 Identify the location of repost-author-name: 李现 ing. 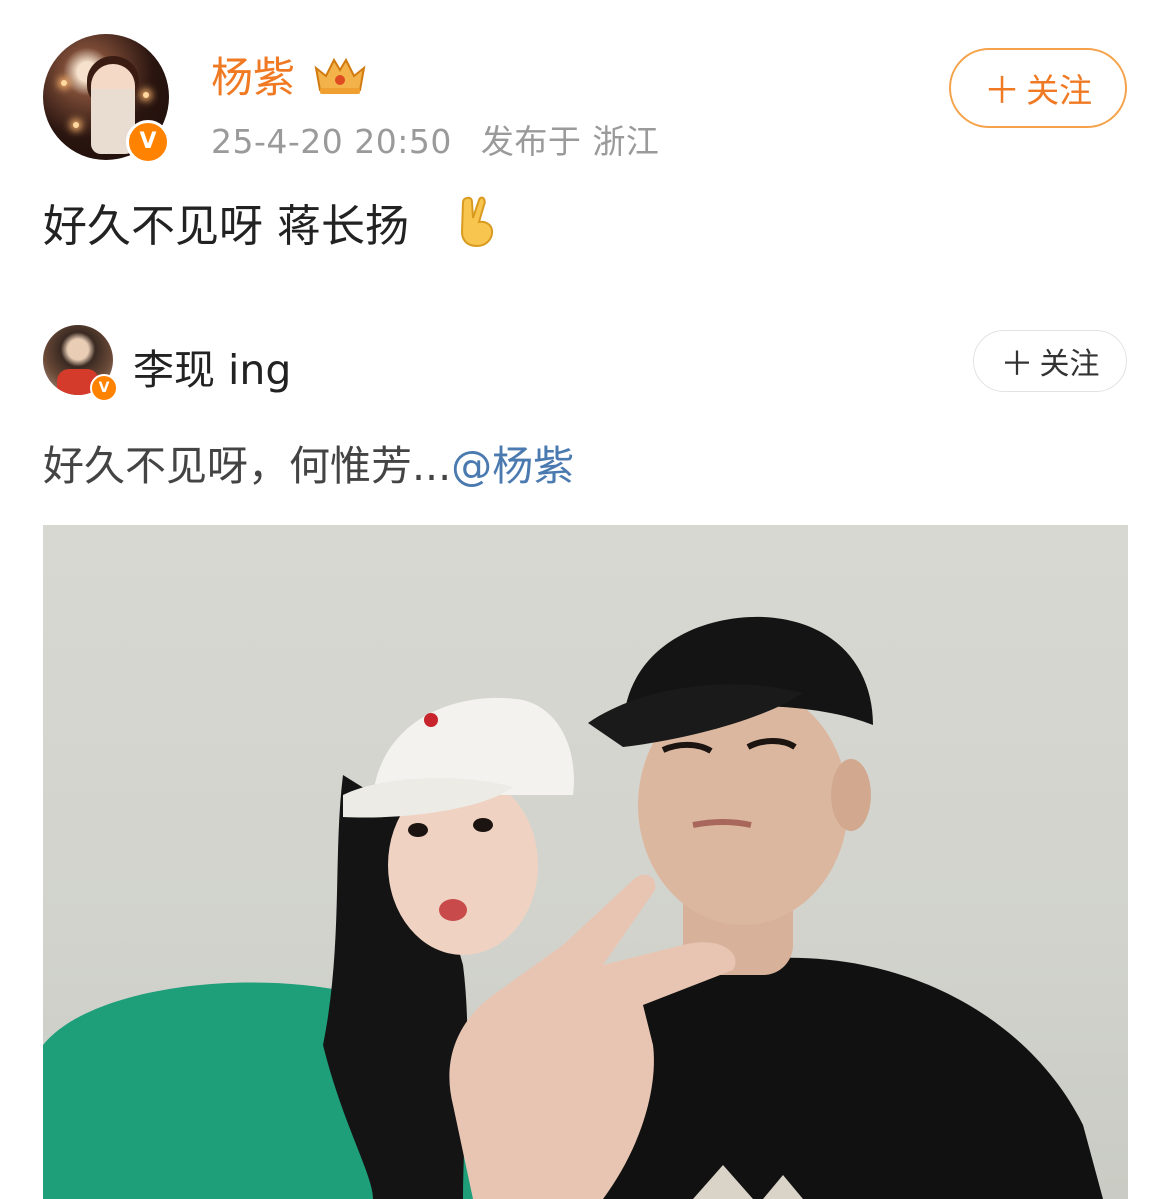
(212, 366).